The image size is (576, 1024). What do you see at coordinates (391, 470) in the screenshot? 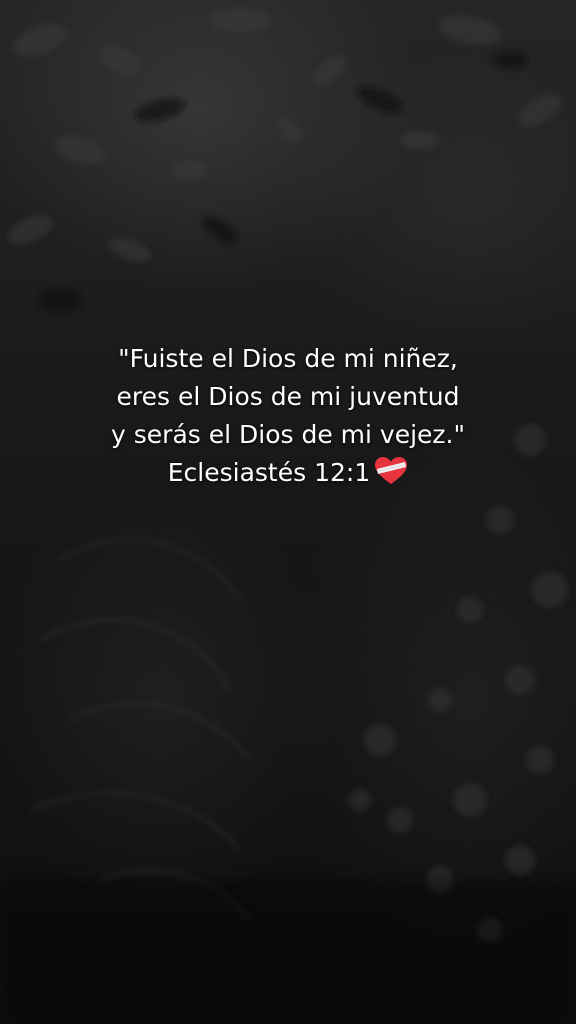
I see `mending-heart-icon` at bounding box center [391, 470].